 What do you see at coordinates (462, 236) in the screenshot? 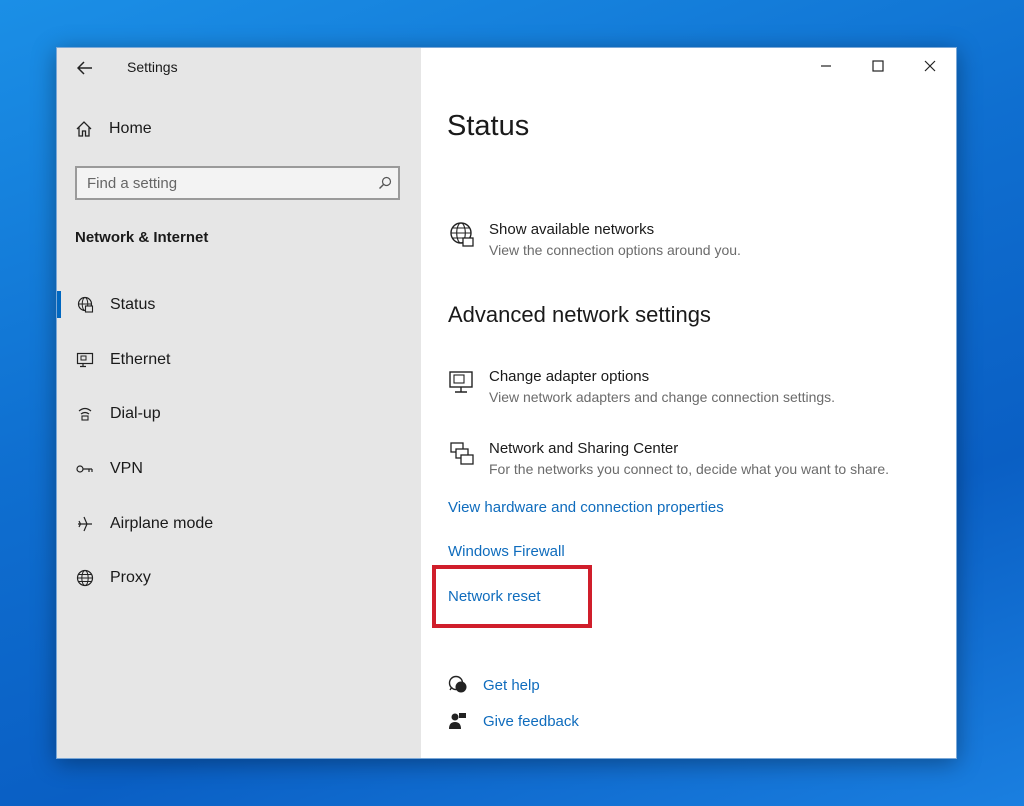
I see `network-globe-icon` at bounding box center [462, 236].